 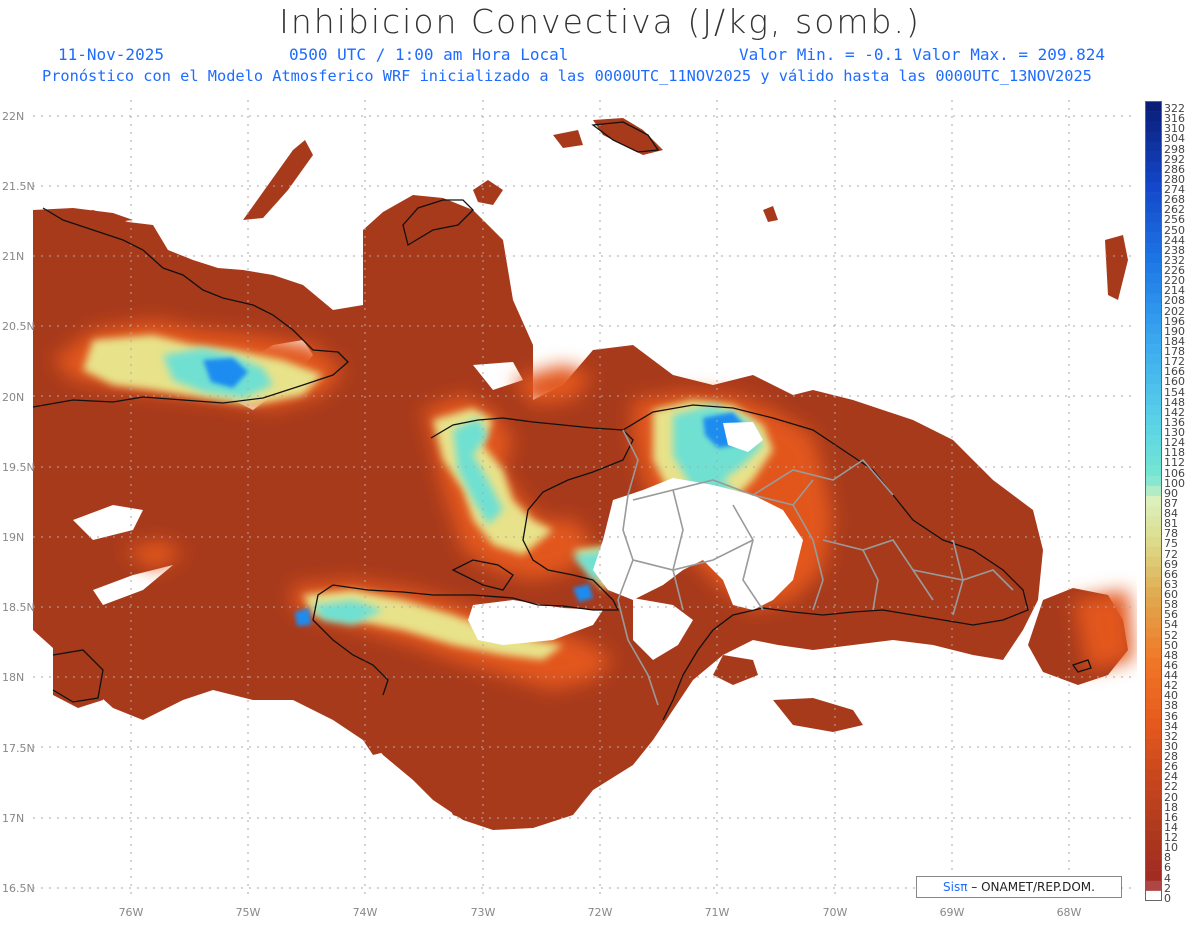 What do you see at coordinates (13, 677) in the screenshot?
I see `lat-label: 18N` at bounding box center [13, 677].